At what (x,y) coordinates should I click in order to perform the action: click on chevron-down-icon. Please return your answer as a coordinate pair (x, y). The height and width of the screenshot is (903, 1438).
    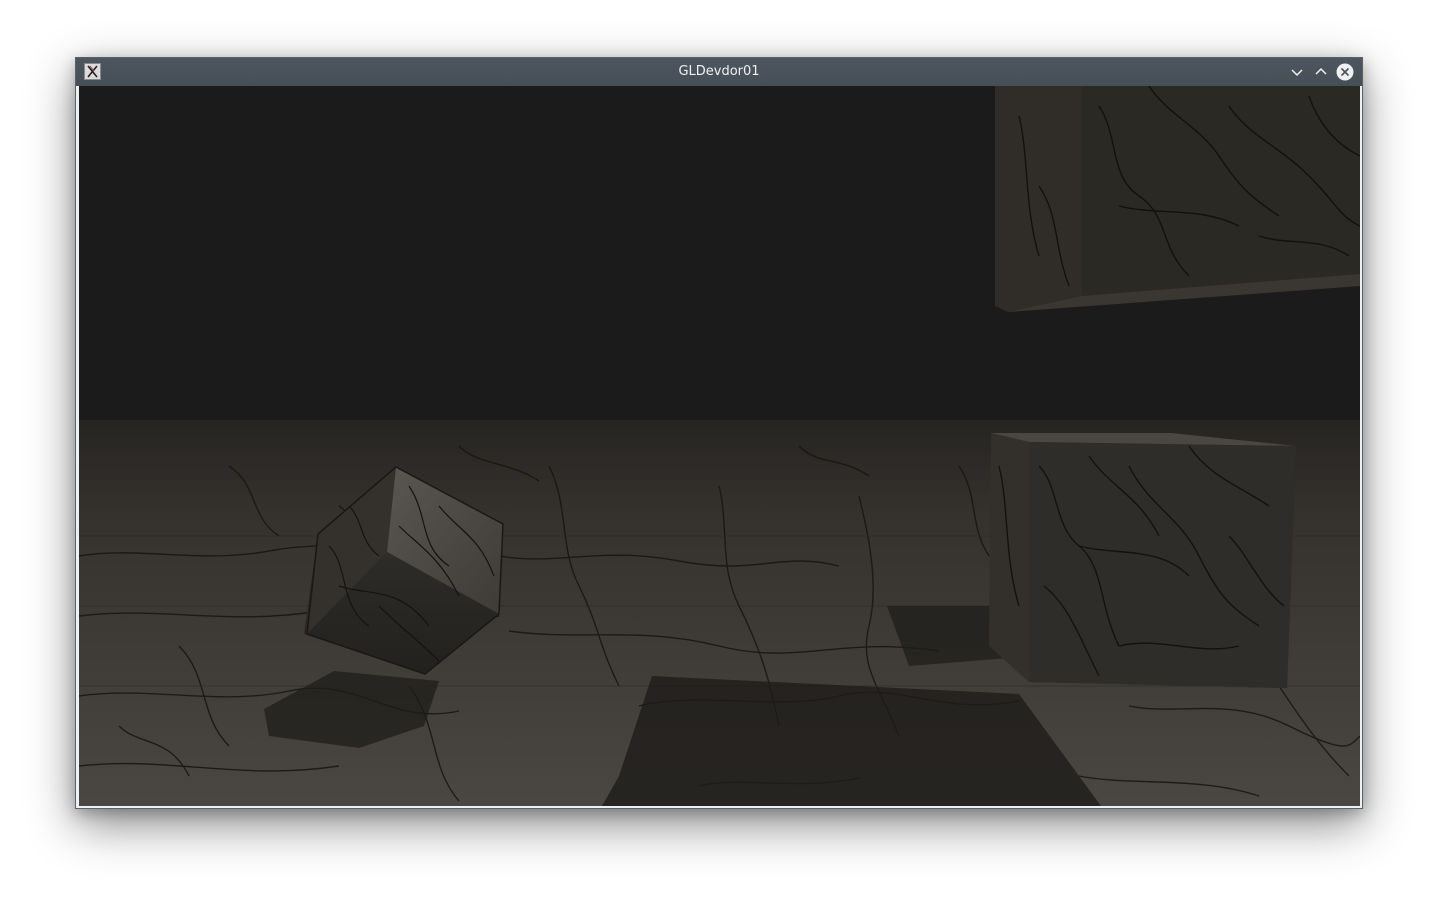
    Looking at the image, I should click on (1297, 73).